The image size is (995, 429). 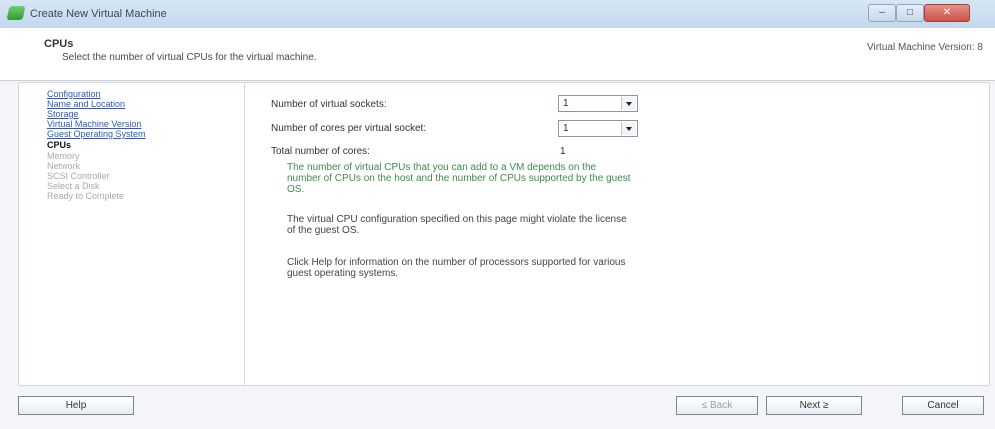 I want to click on sockets-select: 1, so click(x=598, y=103).